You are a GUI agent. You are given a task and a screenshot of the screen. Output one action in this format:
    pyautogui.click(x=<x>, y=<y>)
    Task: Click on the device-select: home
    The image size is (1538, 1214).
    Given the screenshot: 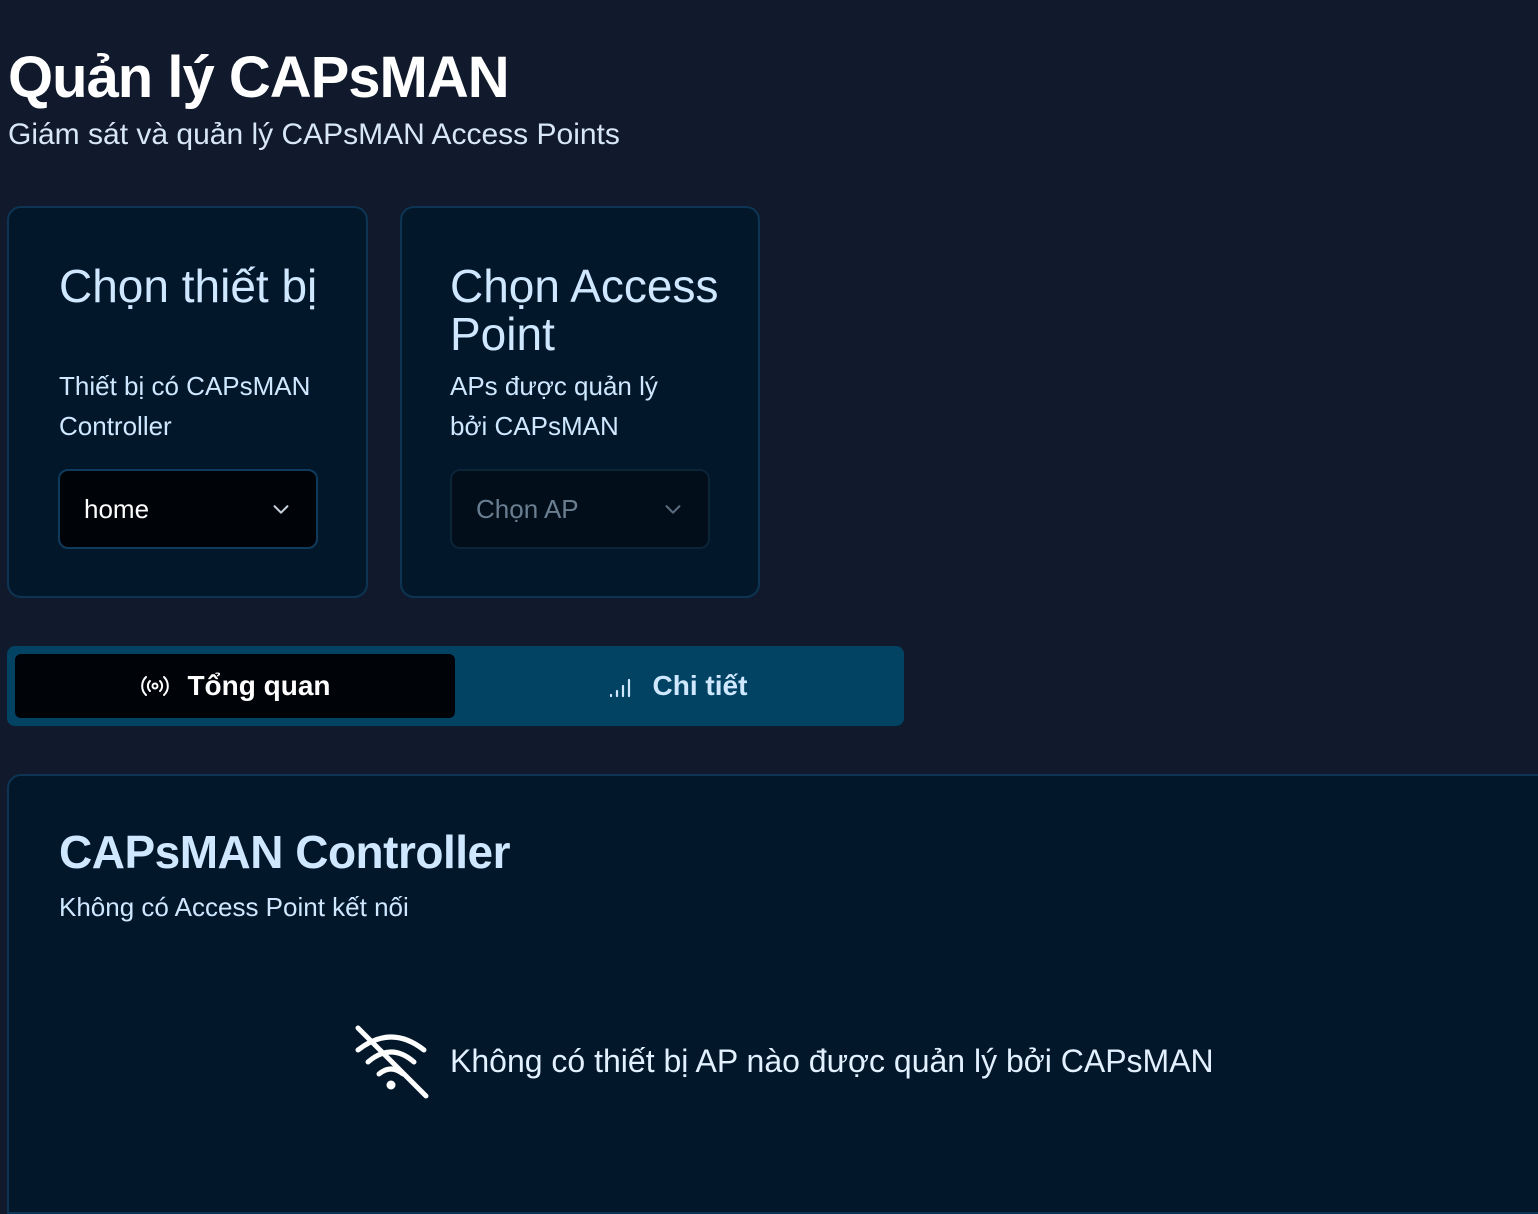 What is the action you would take?
    pyautogui.click(x=188, y=509)
    